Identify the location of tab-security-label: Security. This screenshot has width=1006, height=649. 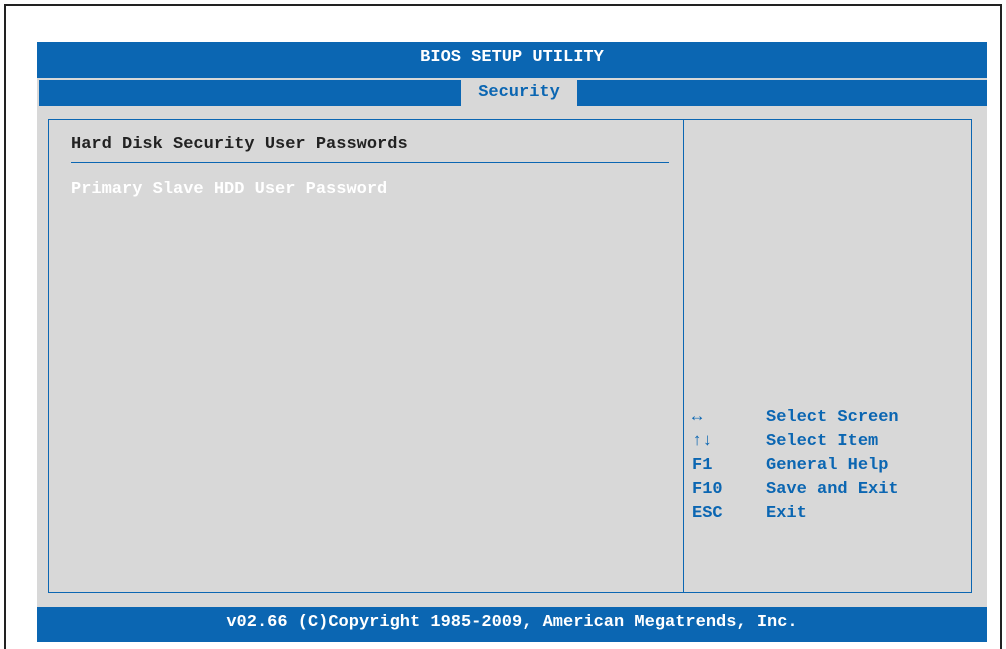
(519, 92).